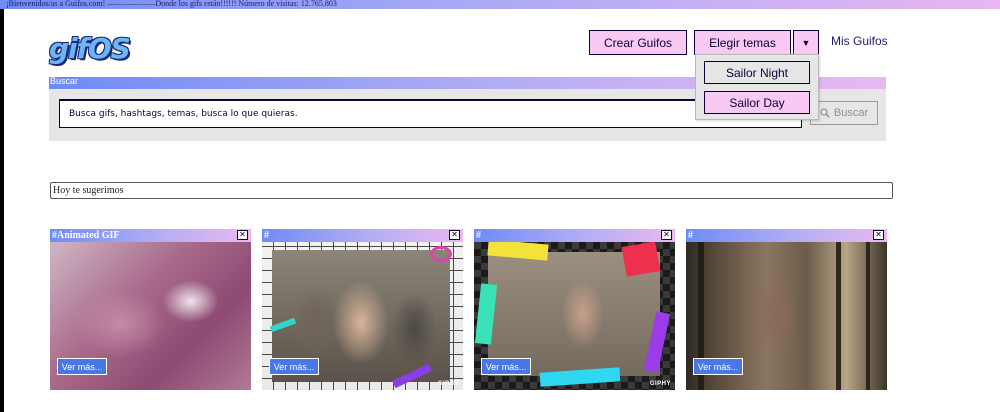 This screenshot has width=1000, height=412. Describe the element at coordinates (638, 42) in the screenshot. I see `crear-guifos-button: Crear Guifos` at that location.